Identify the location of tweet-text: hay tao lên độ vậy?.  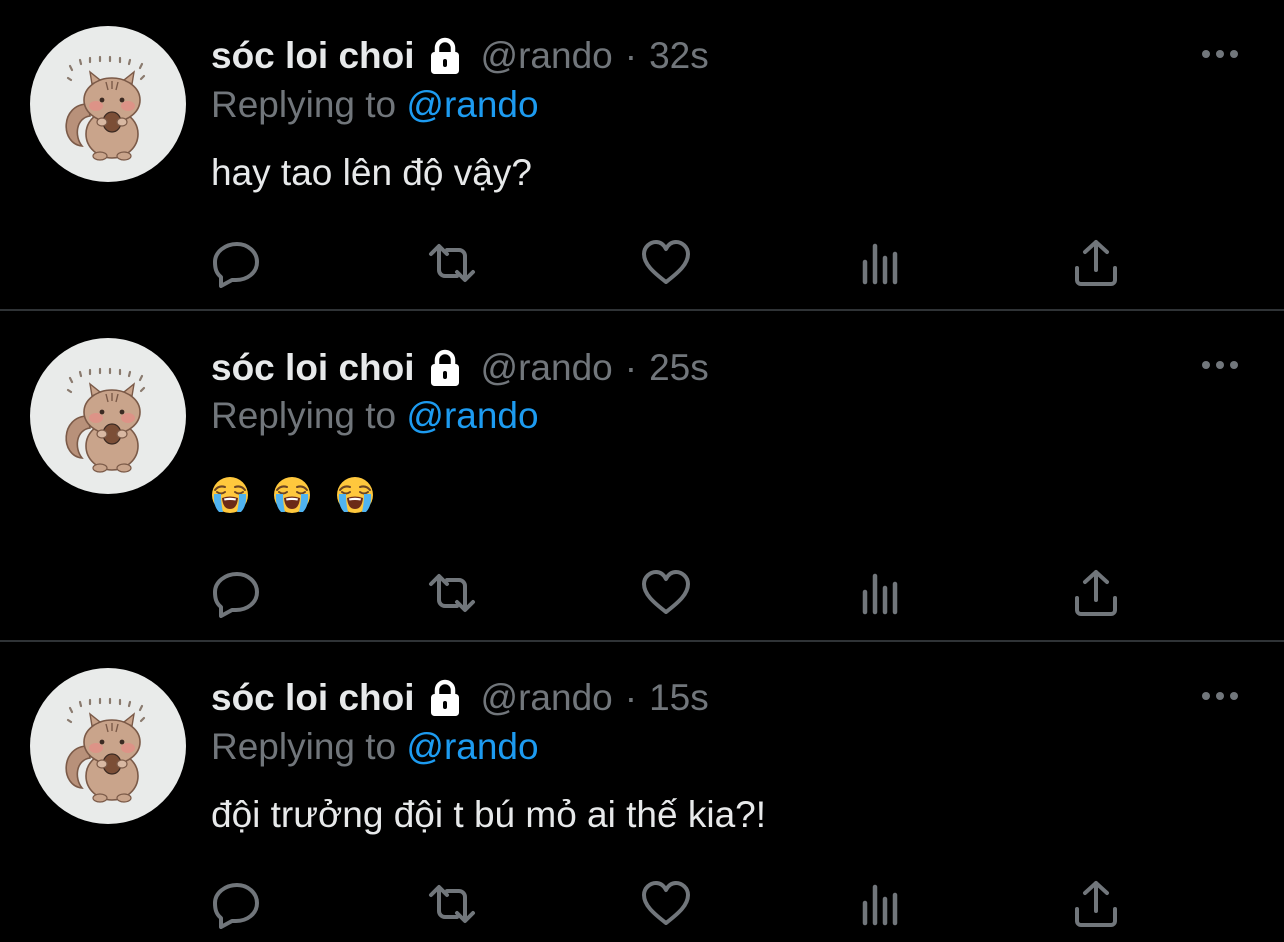
(371, 172).